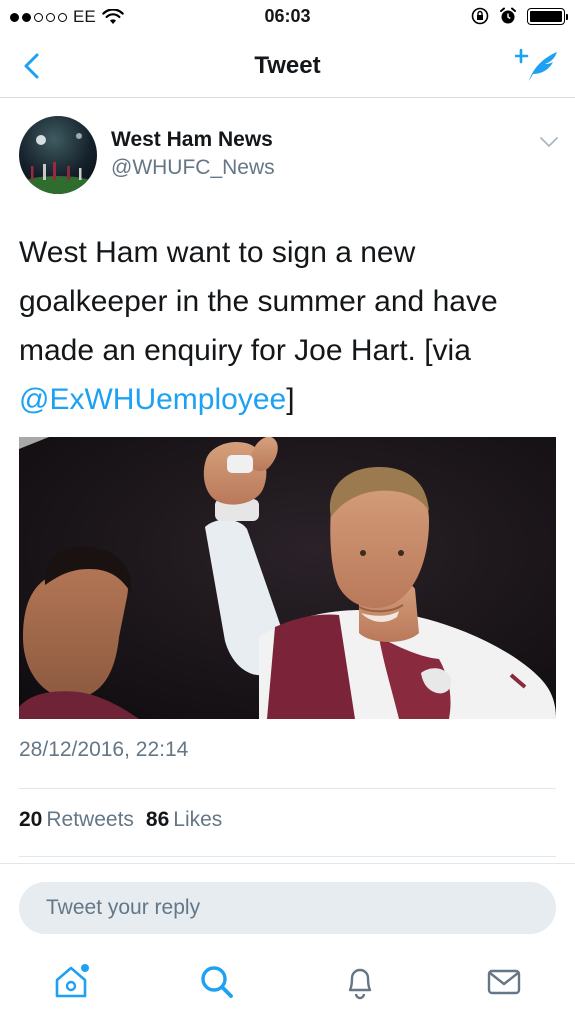 The image size is (575, 1024). I want to click on tweet-text-line: West Ham want to sign a new, so click(217, 252).